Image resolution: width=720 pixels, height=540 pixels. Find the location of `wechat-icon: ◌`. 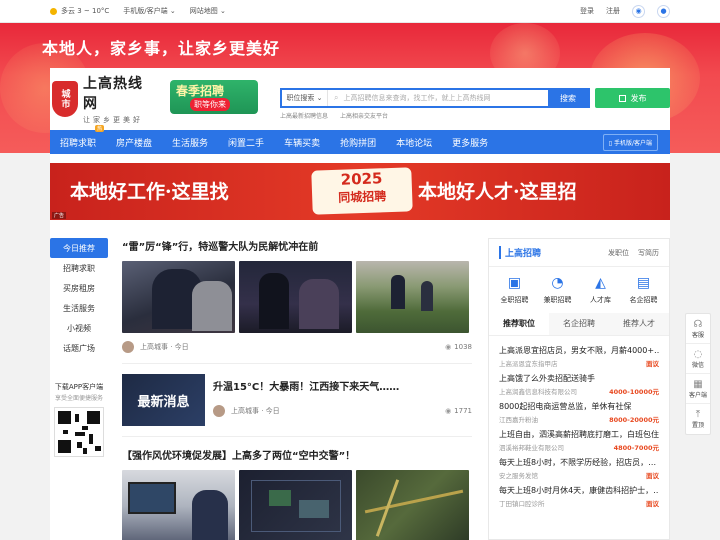

wechat-icon: ◌ is located at coordinates (698, 354).